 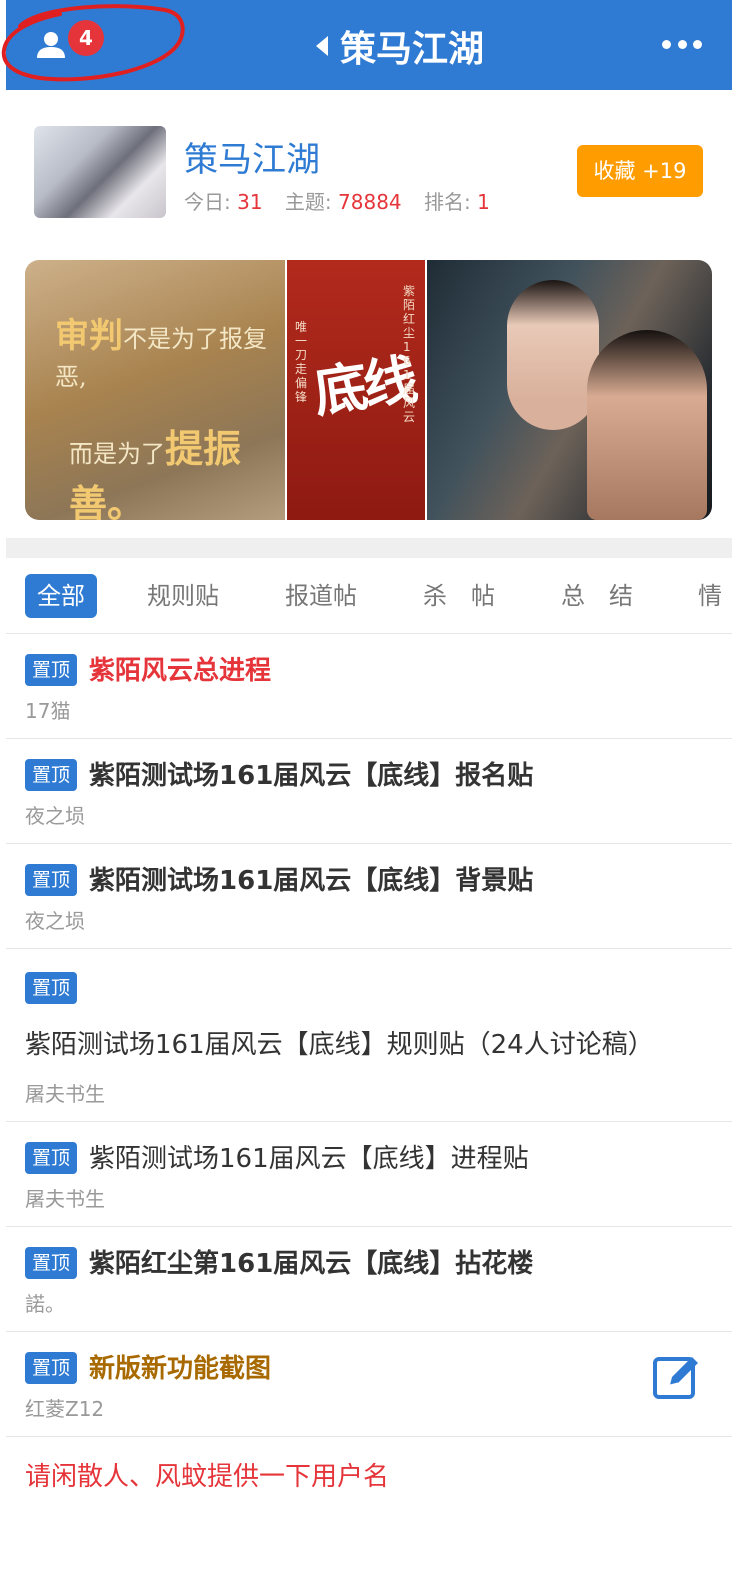 I want to click on list-item: 置顶 紫陌测试场161届风云【底线】报名贴 夜之埙, so click(x=369, y=791).